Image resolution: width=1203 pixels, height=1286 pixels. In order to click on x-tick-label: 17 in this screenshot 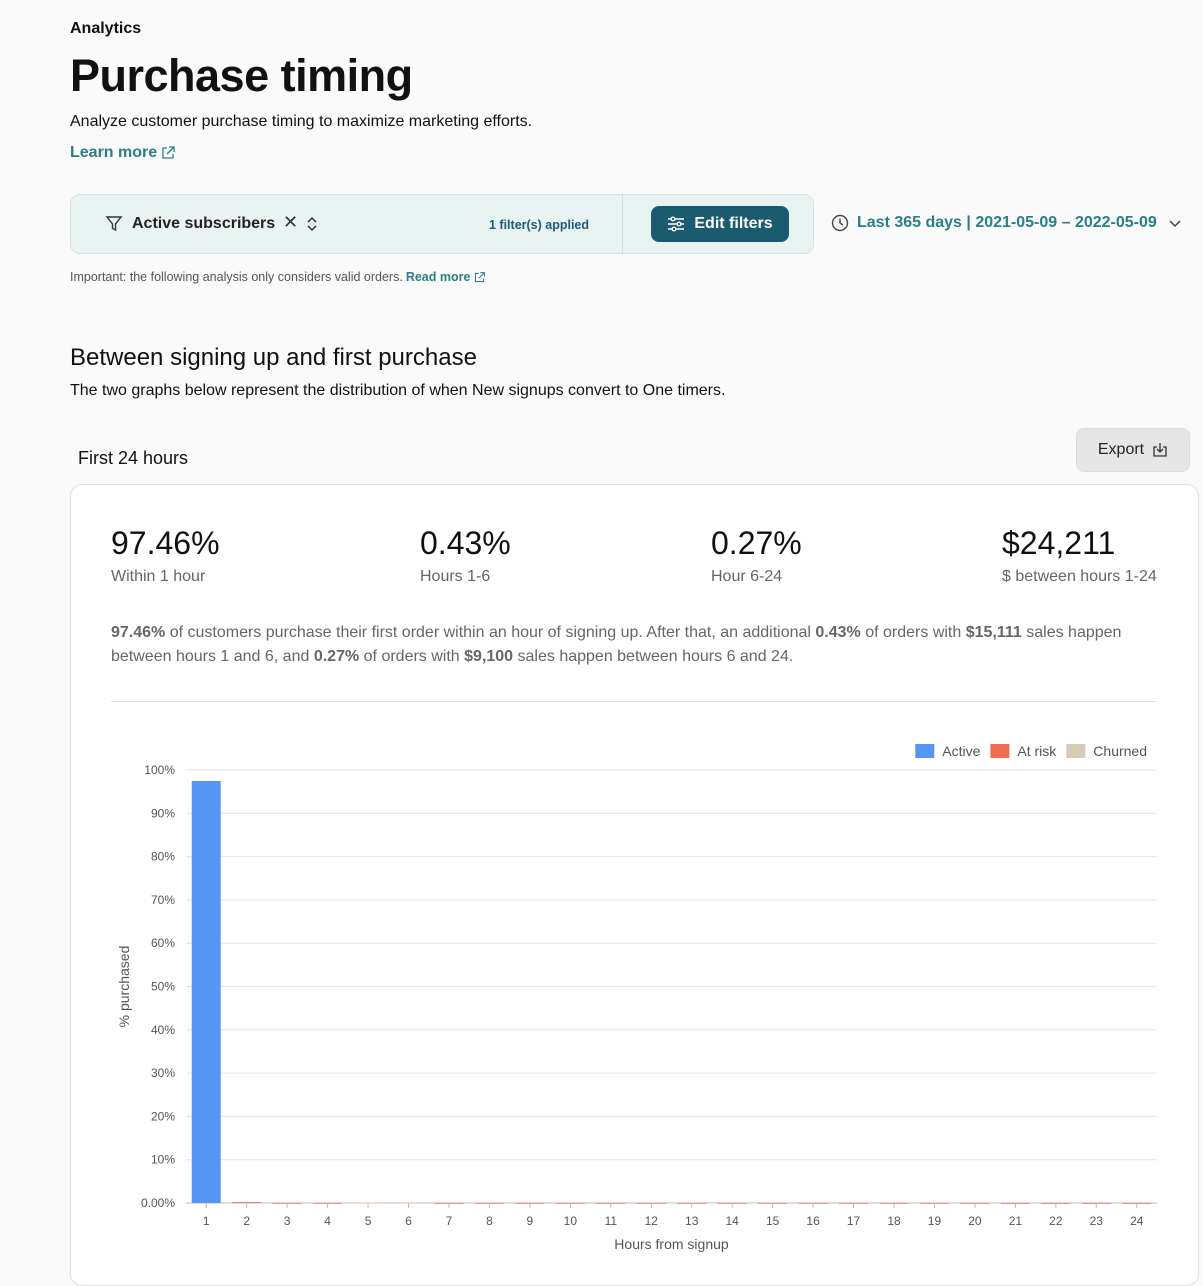, I will do `click(854, 1221)`.